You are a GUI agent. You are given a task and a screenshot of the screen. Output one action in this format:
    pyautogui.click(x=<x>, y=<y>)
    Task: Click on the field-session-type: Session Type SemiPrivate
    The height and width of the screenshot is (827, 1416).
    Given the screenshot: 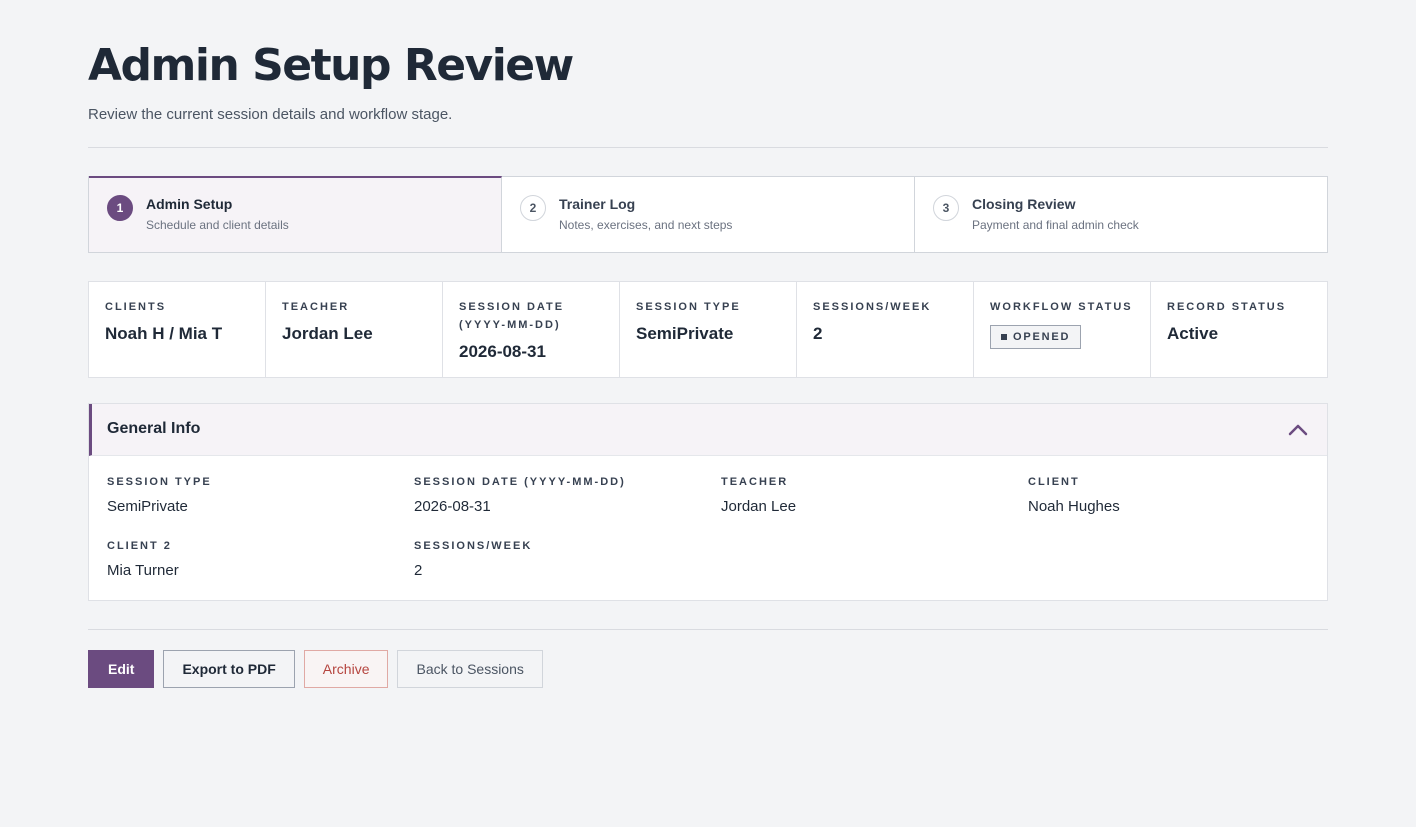 What is the action you would take?
    pyautogui.click(x=257, y=495)
    